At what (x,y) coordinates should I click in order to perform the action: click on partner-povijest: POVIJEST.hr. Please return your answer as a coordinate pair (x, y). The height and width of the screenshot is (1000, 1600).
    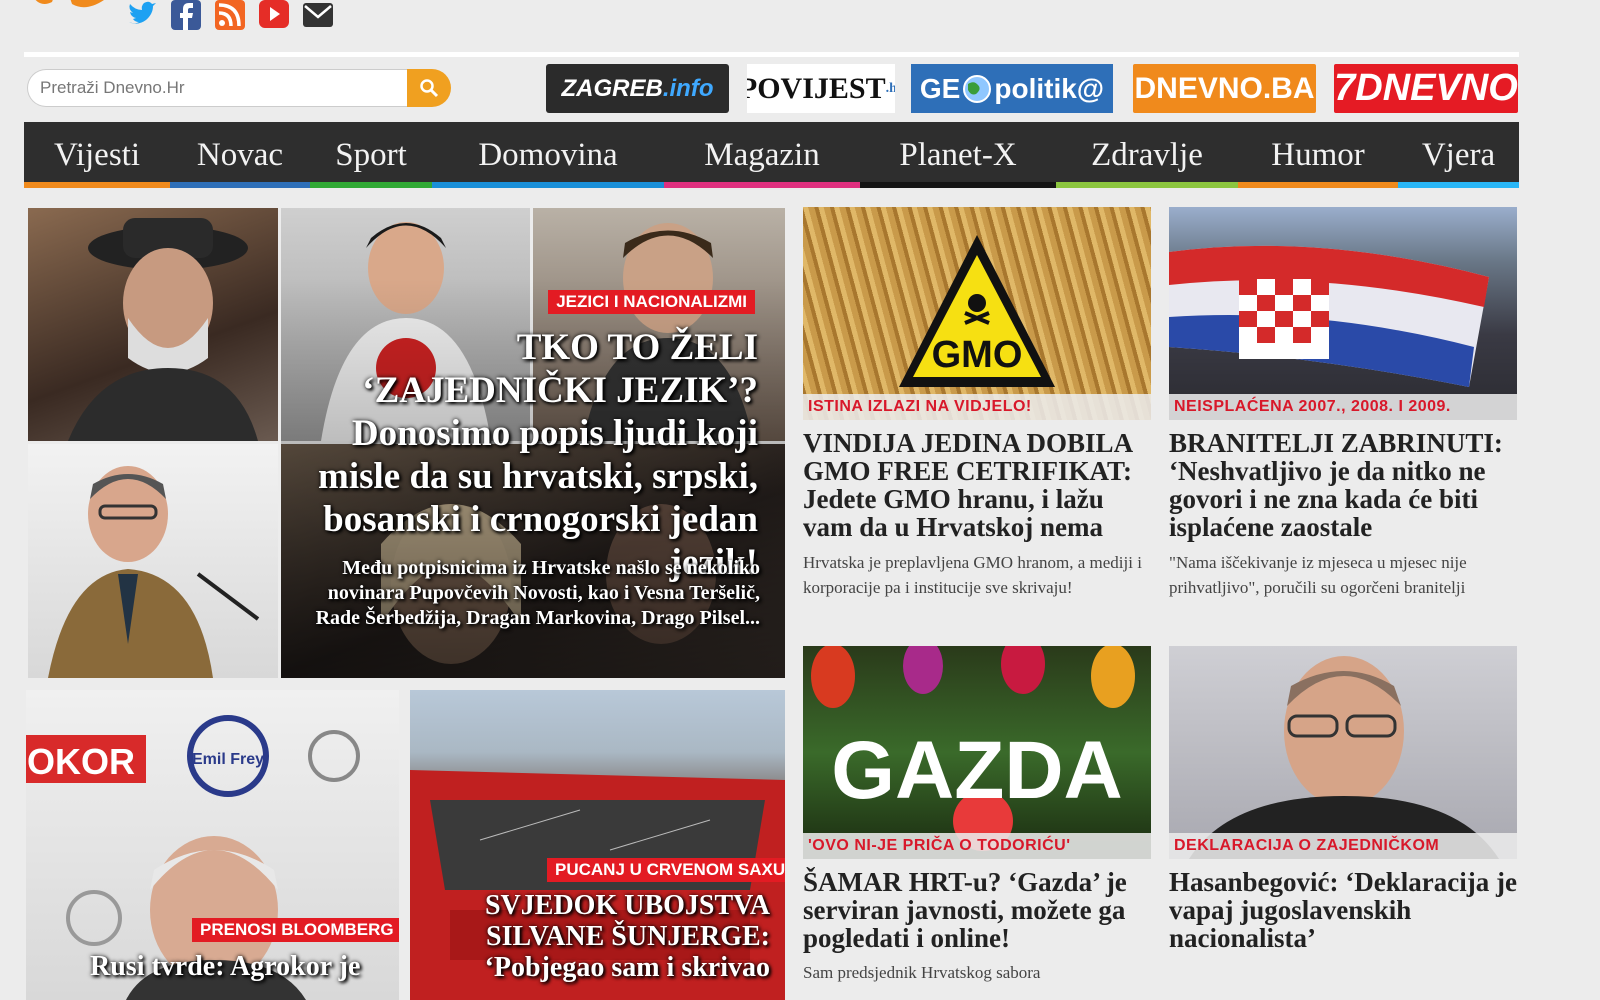
    Looking at the image, I should click on (821, 88).